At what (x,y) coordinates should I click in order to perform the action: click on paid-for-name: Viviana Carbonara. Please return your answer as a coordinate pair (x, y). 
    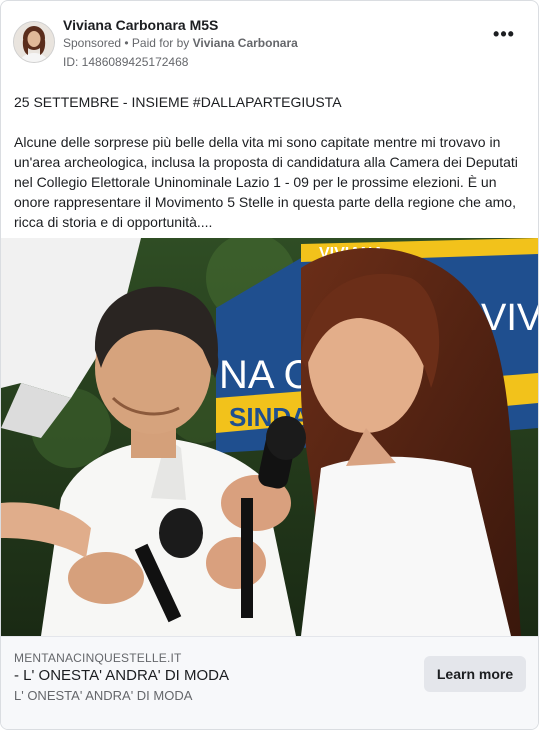
    Looking at the image, I should click on (245, 43).